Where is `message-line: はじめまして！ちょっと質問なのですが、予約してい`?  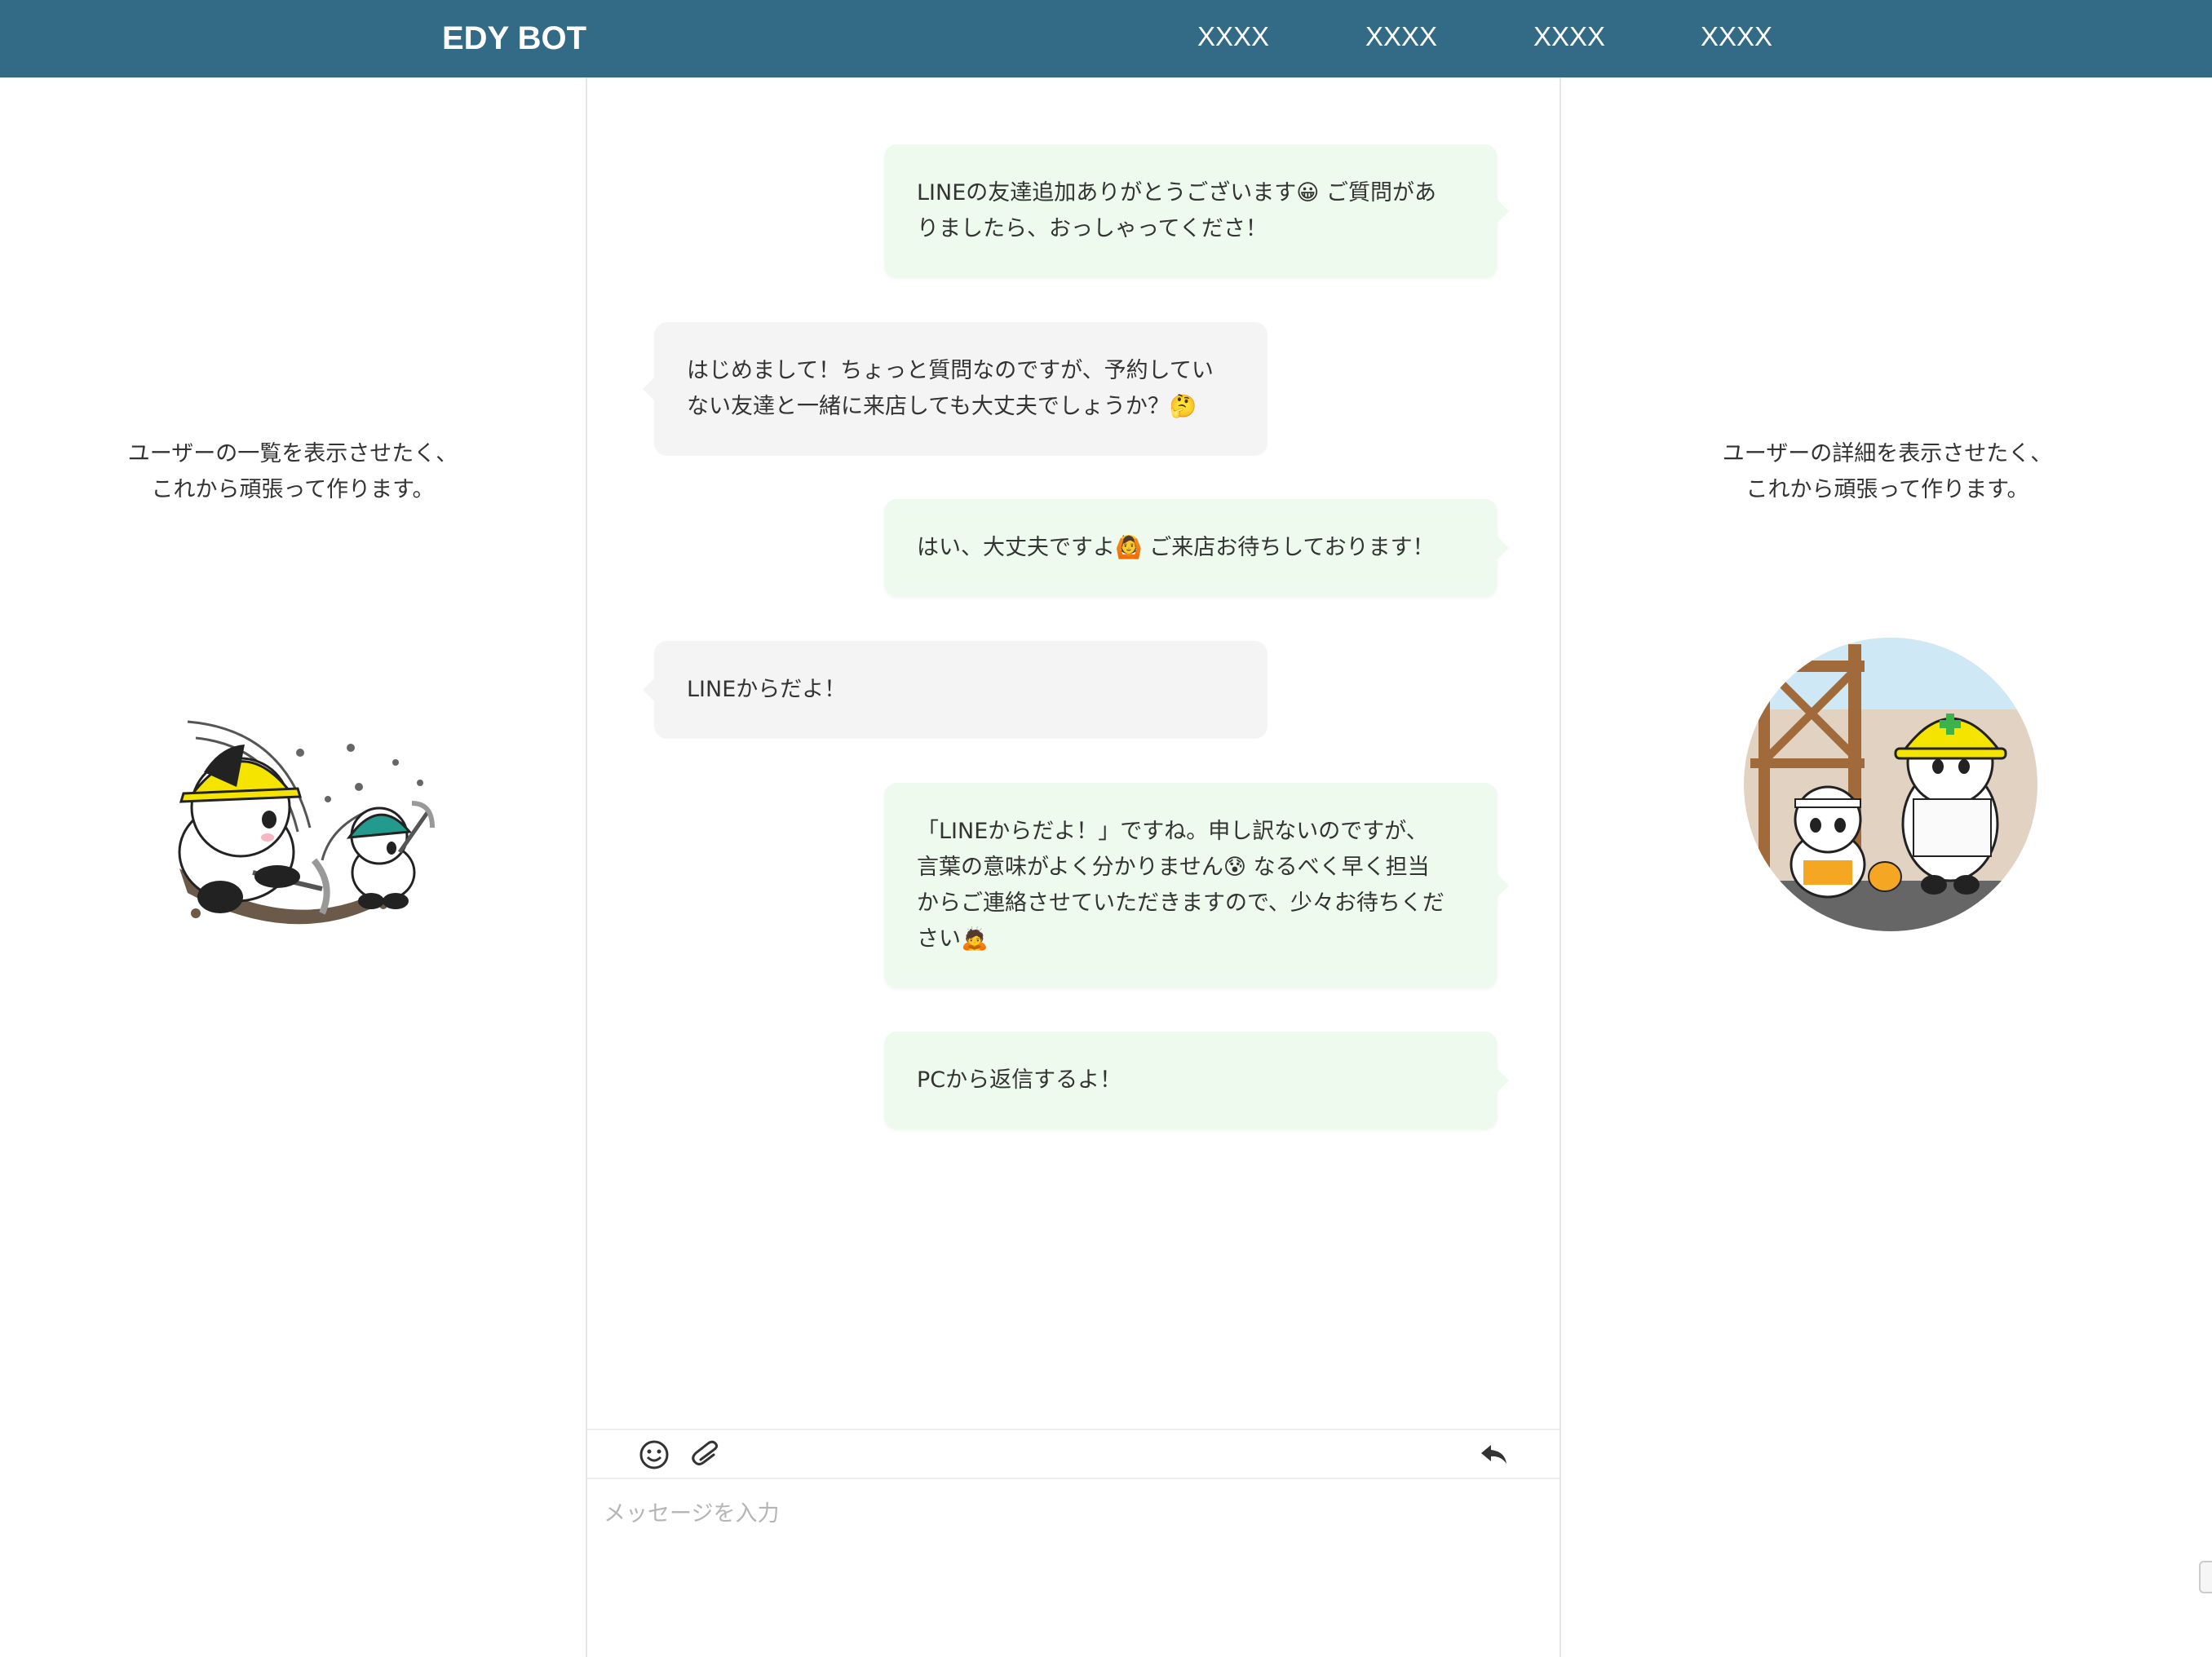
message-line: はじめまして！ちょっと質問なのですが、予約してい is located at coordinates (950, 370).